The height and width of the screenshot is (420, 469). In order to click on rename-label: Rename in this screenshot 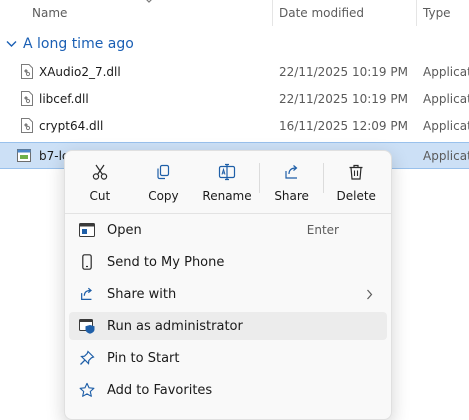, I will do `click(227, 196)`.